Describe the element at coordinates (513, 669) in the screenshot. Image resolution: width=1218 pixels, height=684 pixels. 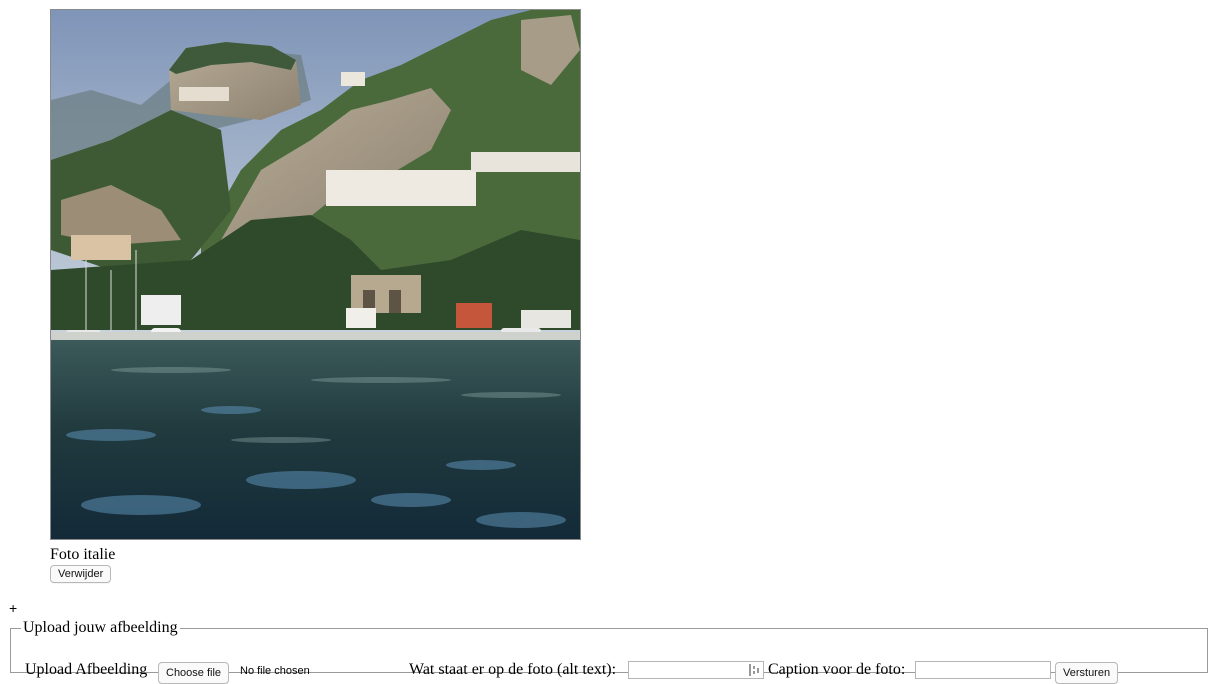
I see `alt-text-label: Wat staat er op de foto (alt text):` at that location.